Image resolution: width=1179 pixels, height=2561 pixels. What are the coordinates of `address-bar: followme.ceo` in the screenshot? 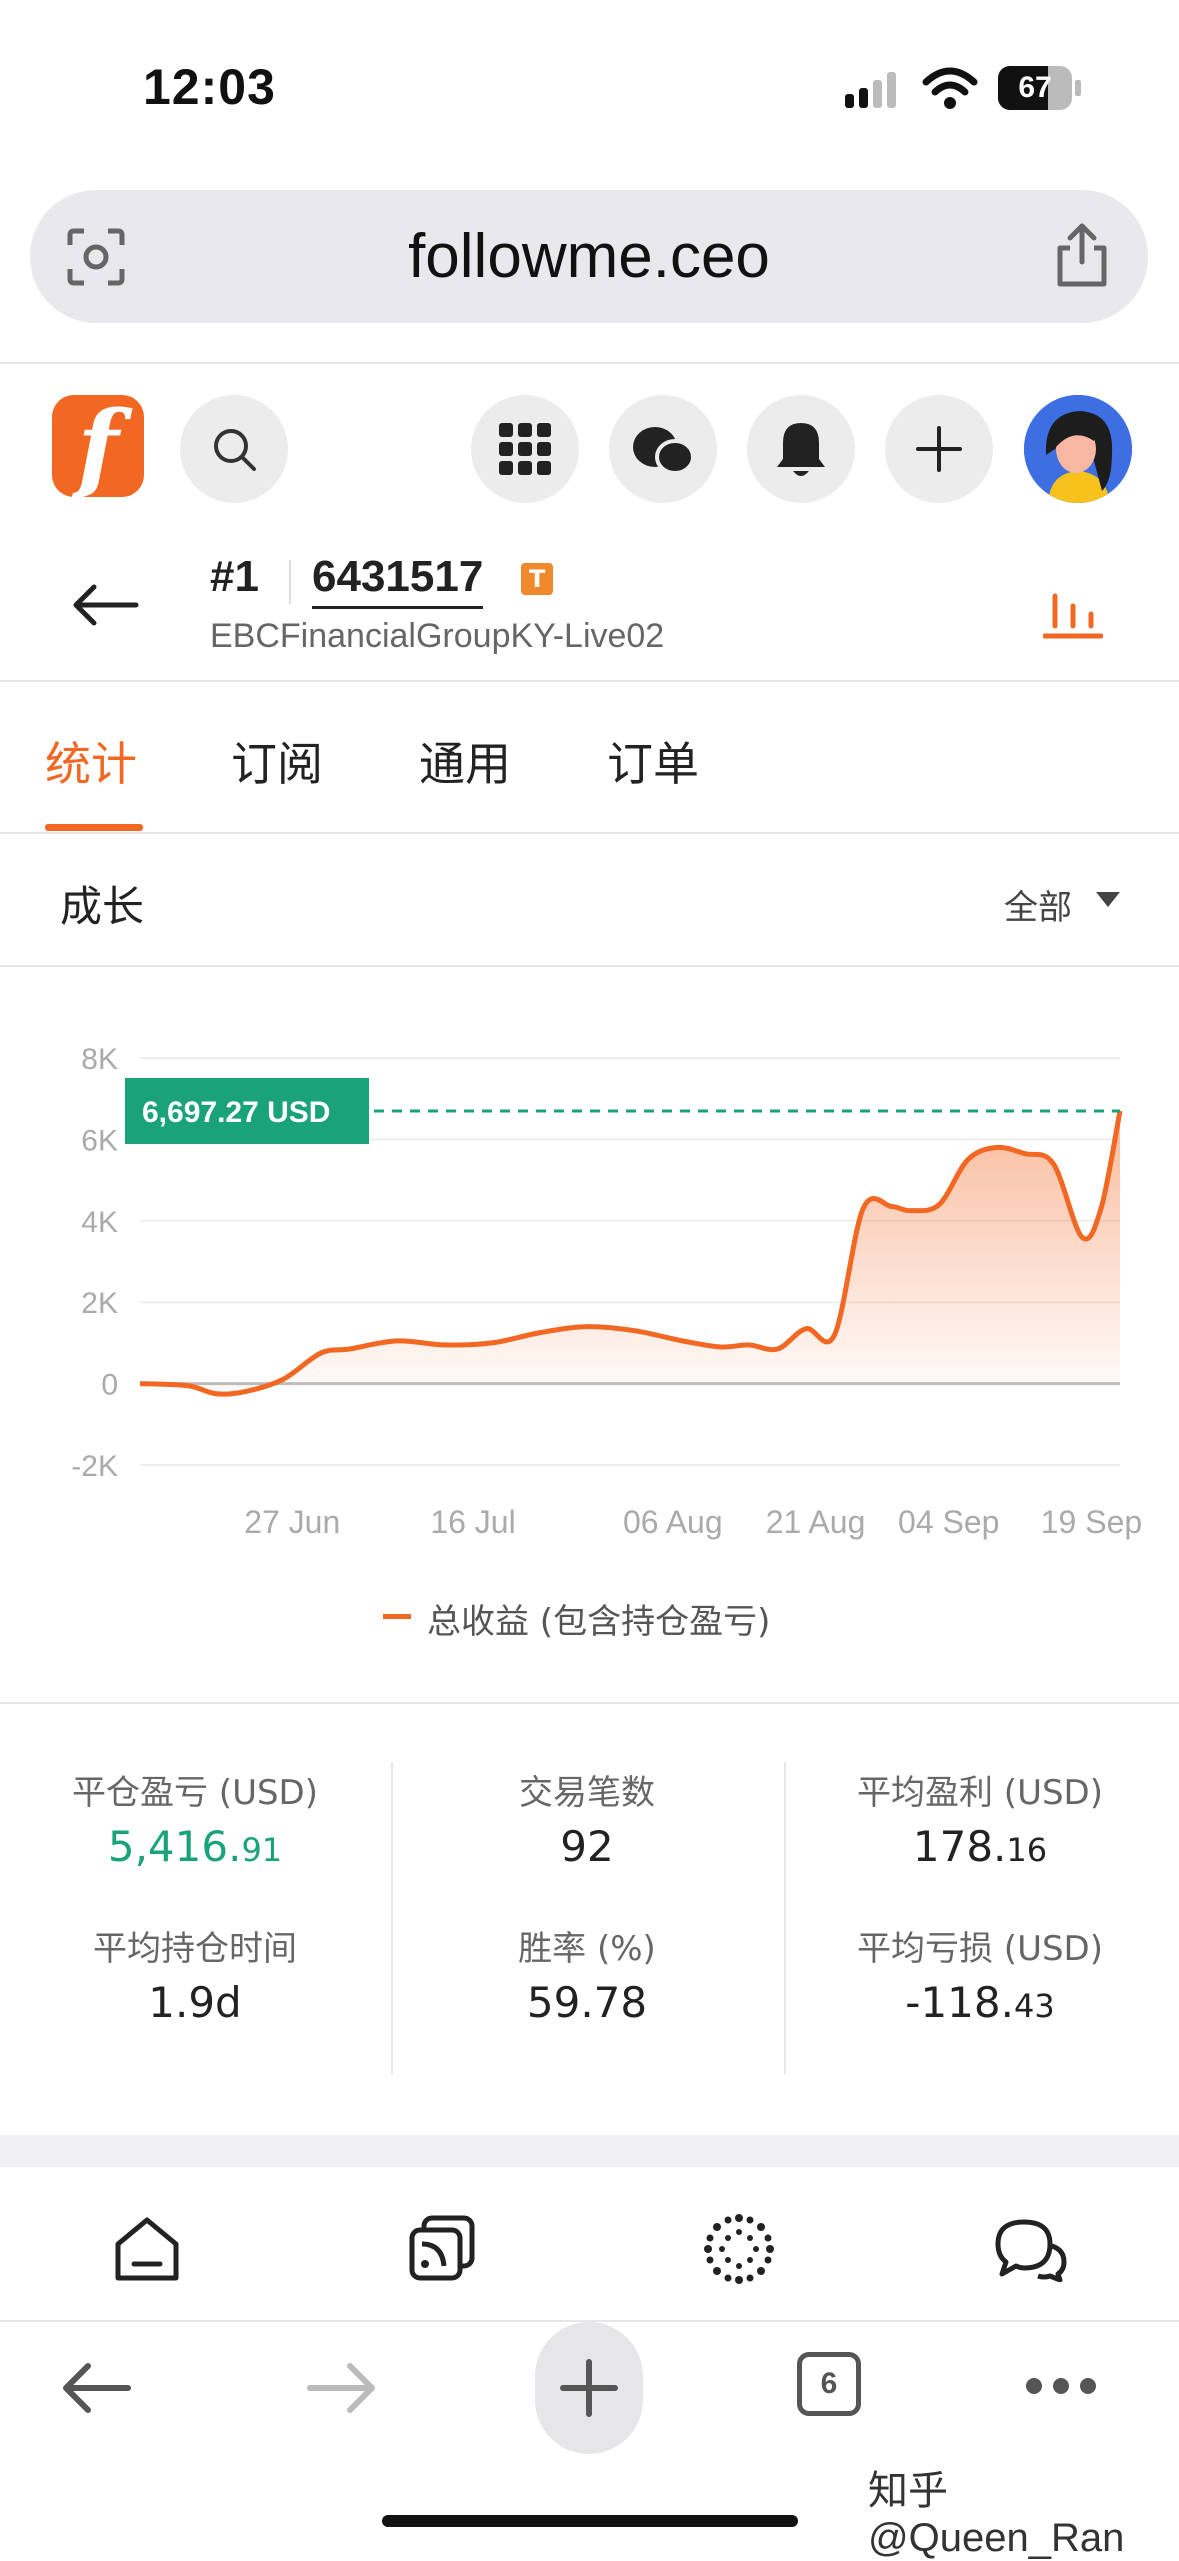 It's located at (589, 256).